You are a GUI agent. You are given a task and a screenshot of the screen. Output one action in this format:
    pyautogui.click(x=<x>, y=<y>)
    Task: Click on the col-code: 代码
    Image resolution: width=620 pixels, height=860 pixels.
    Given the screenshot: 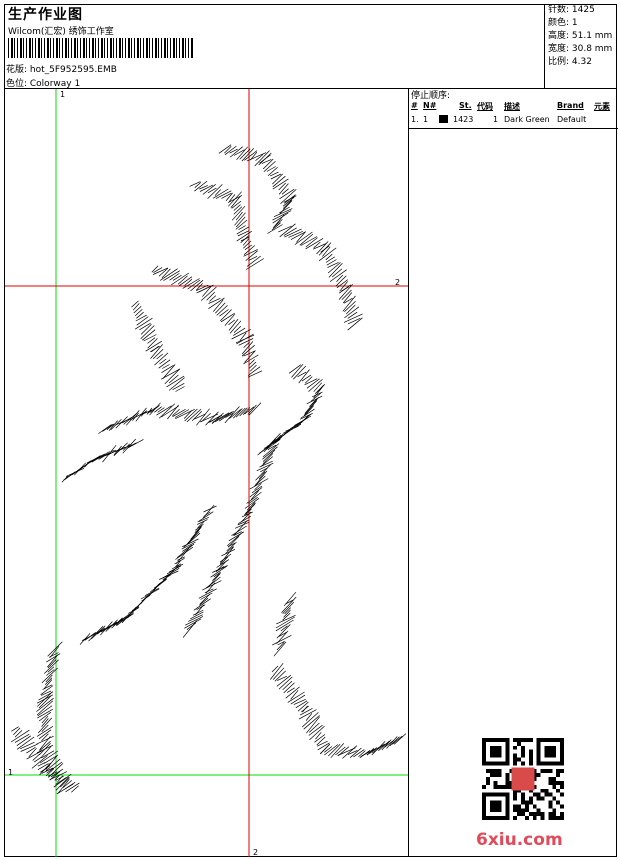 What is the action you would take?
    pyautogui.click(x=485, y=106)
    